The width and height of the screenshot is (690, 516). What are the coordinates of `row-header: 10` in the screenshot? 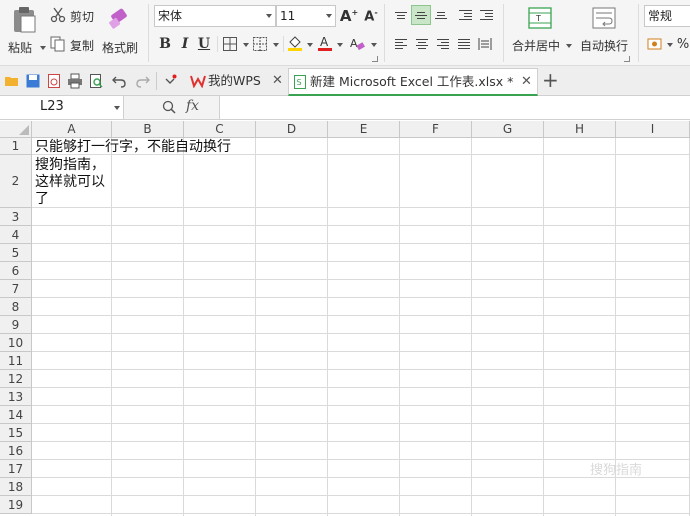 It's located at (16, 343).